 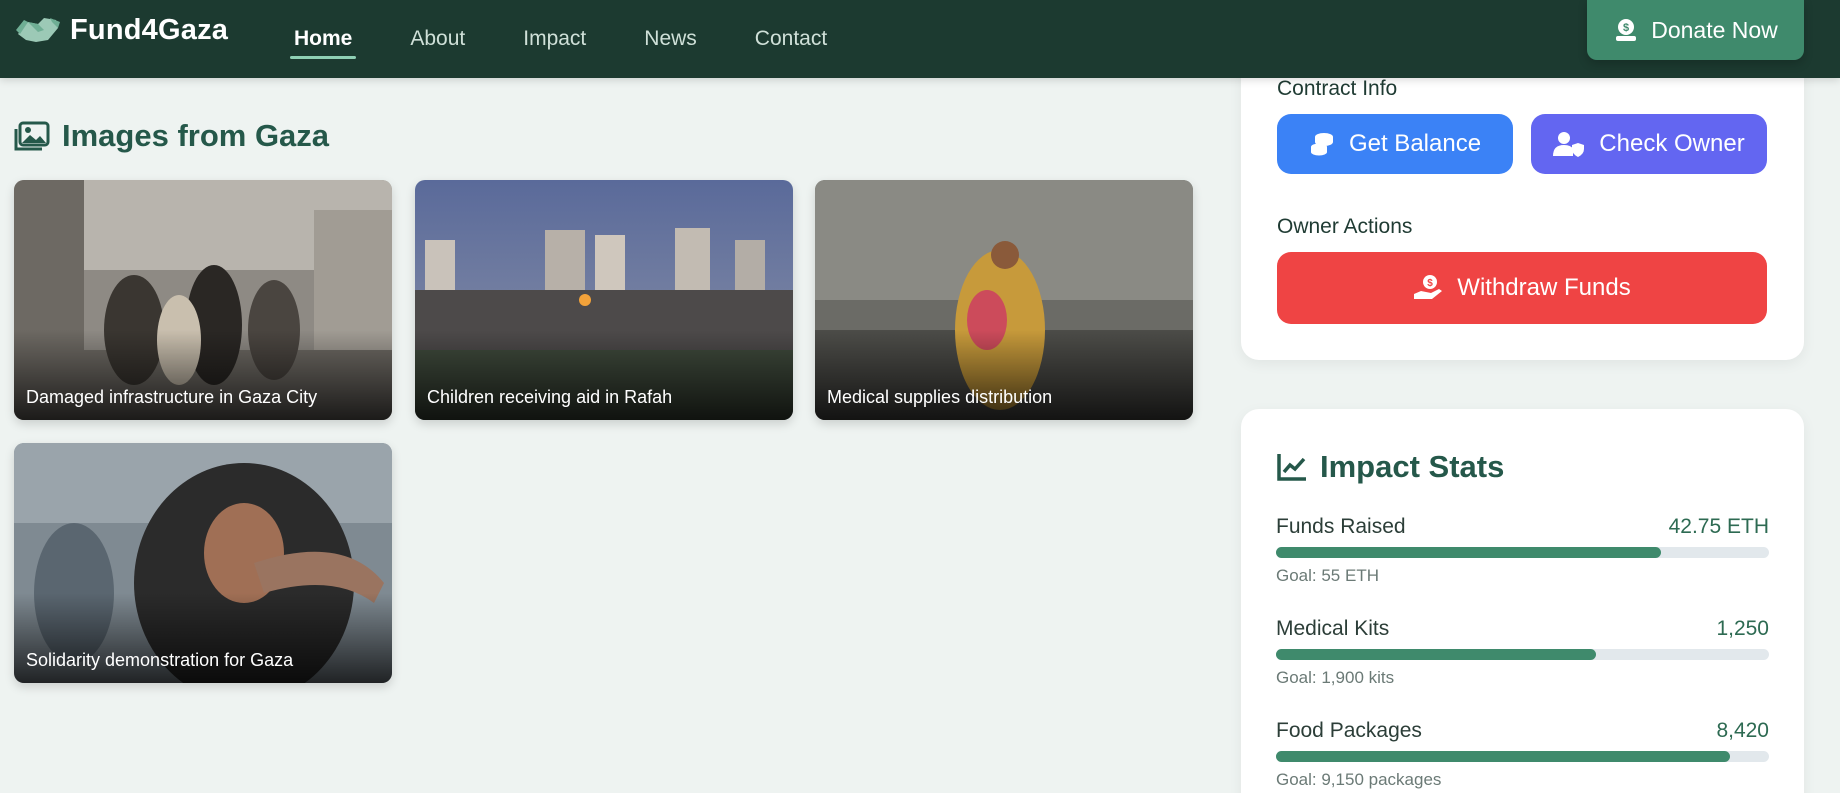 What do you see at coordinates (1742, 628) in the screenshot?
I see `stat-value: 1,250` at bounding box center [1742, 628].